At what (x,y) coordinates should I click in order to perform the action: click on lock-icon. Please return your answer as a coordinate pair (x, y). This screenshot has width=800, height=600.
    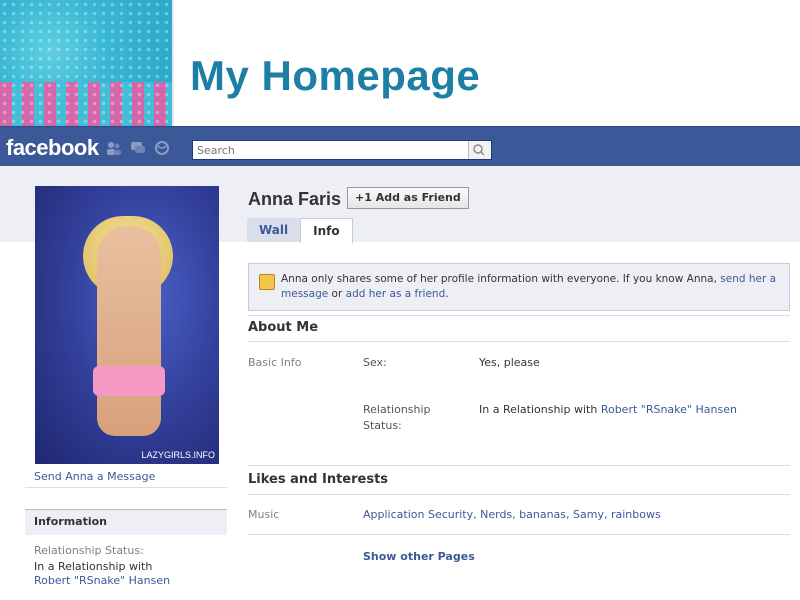
    Looking at the image, I should click on (267, 282).